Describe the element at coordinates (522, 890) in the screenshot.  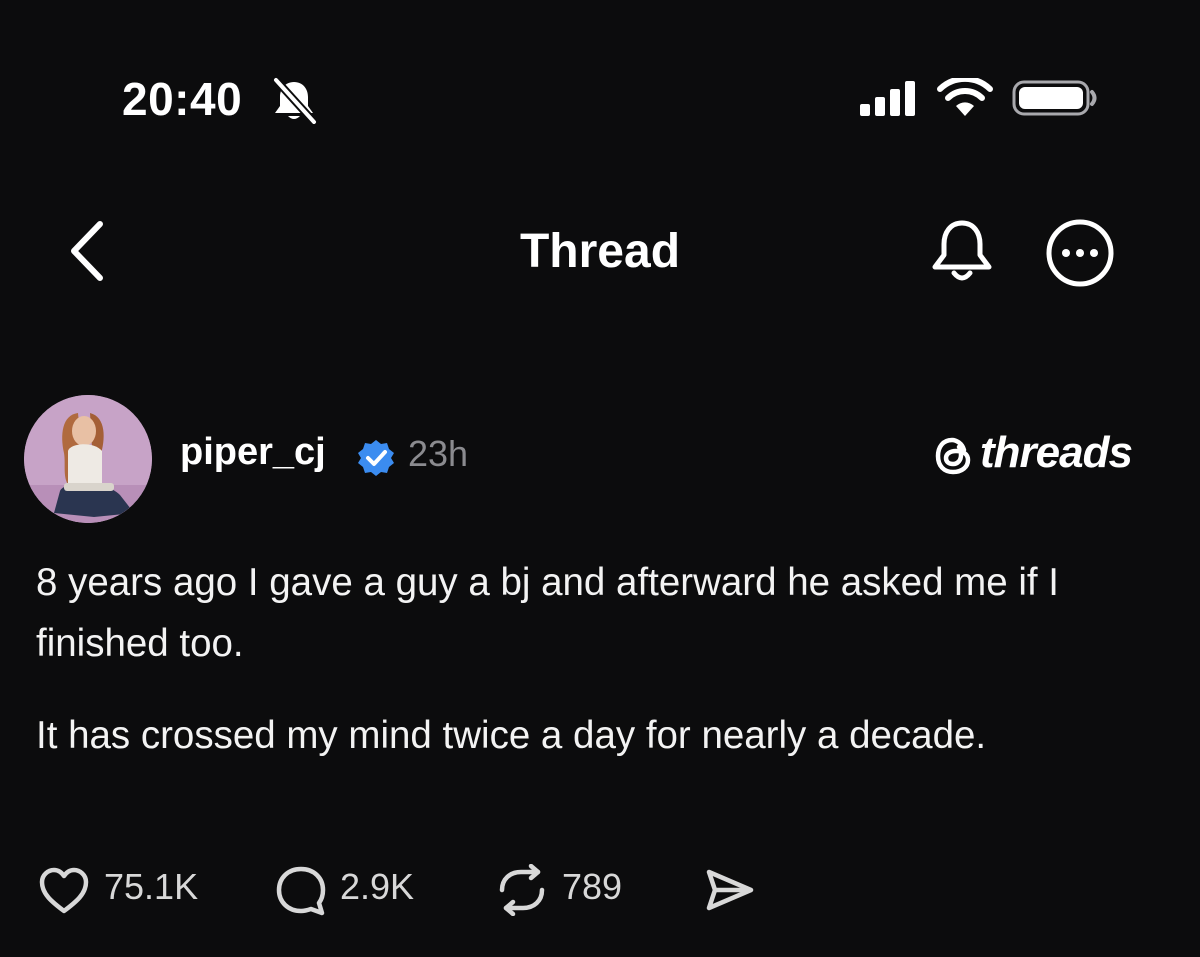
I see `repost-icon` at that location.